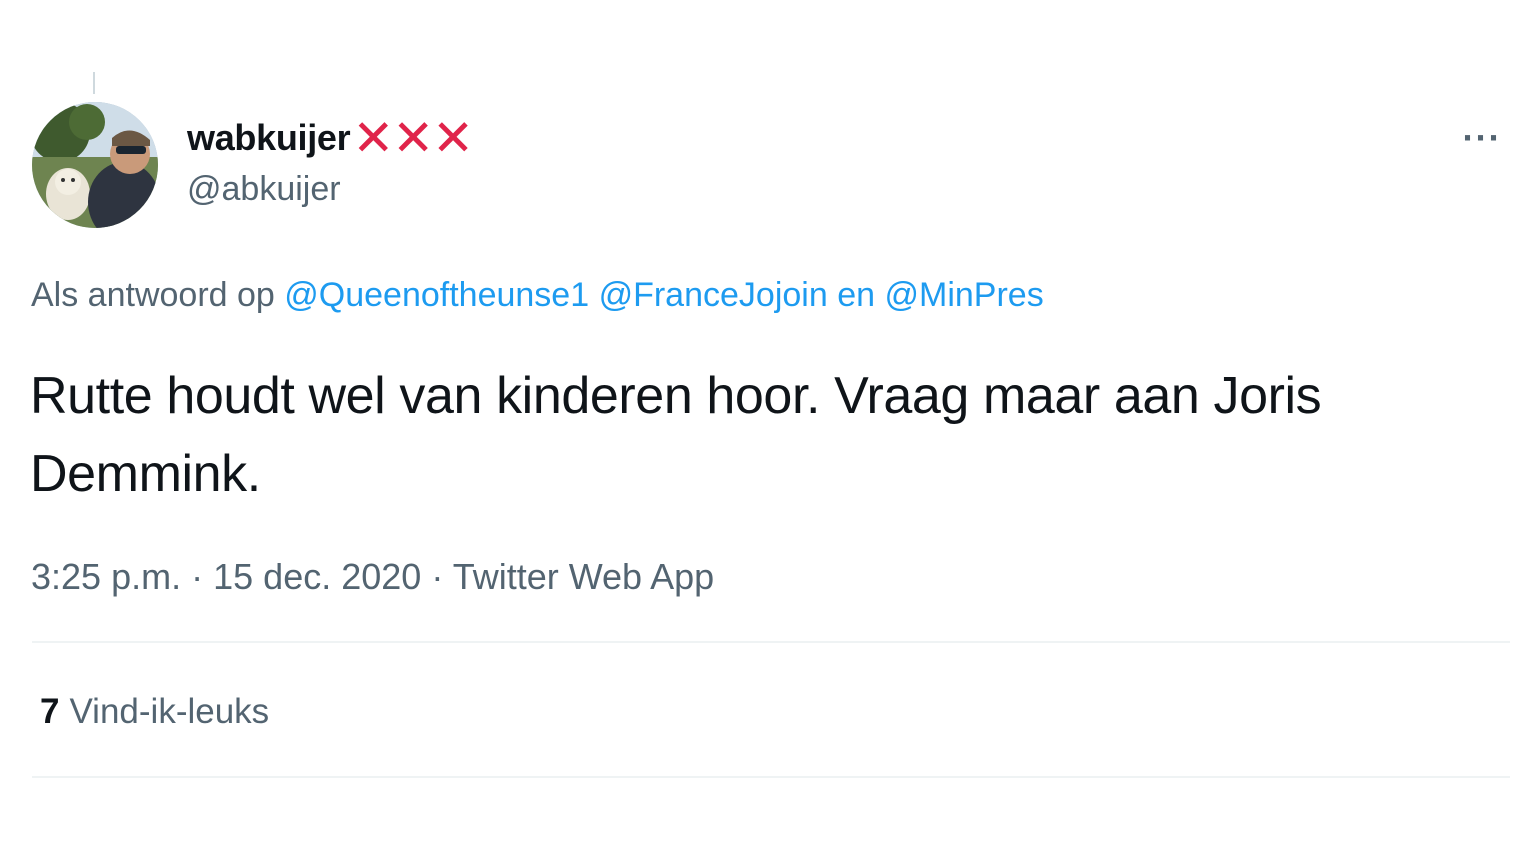 This screenshot has height=864, width=1536. I want to click on mention-link: @MinPres, so click(963, 295).